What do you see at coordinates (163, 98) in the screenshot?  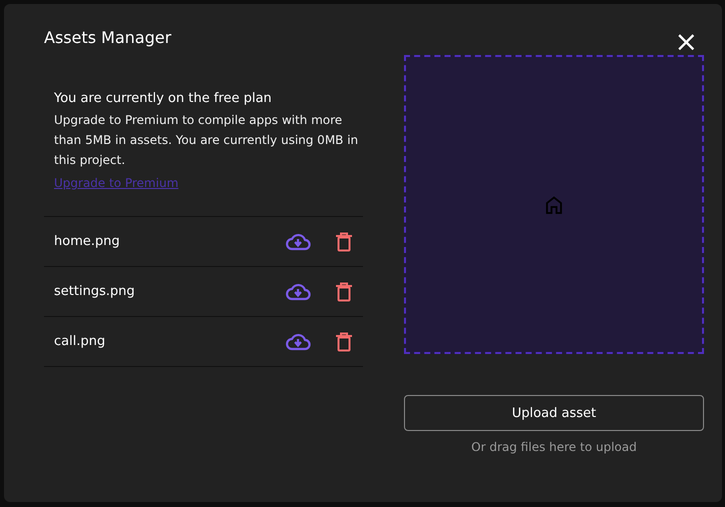 I see `plan-heading: You are currently on the free plan` at bounding box center [163, 98].